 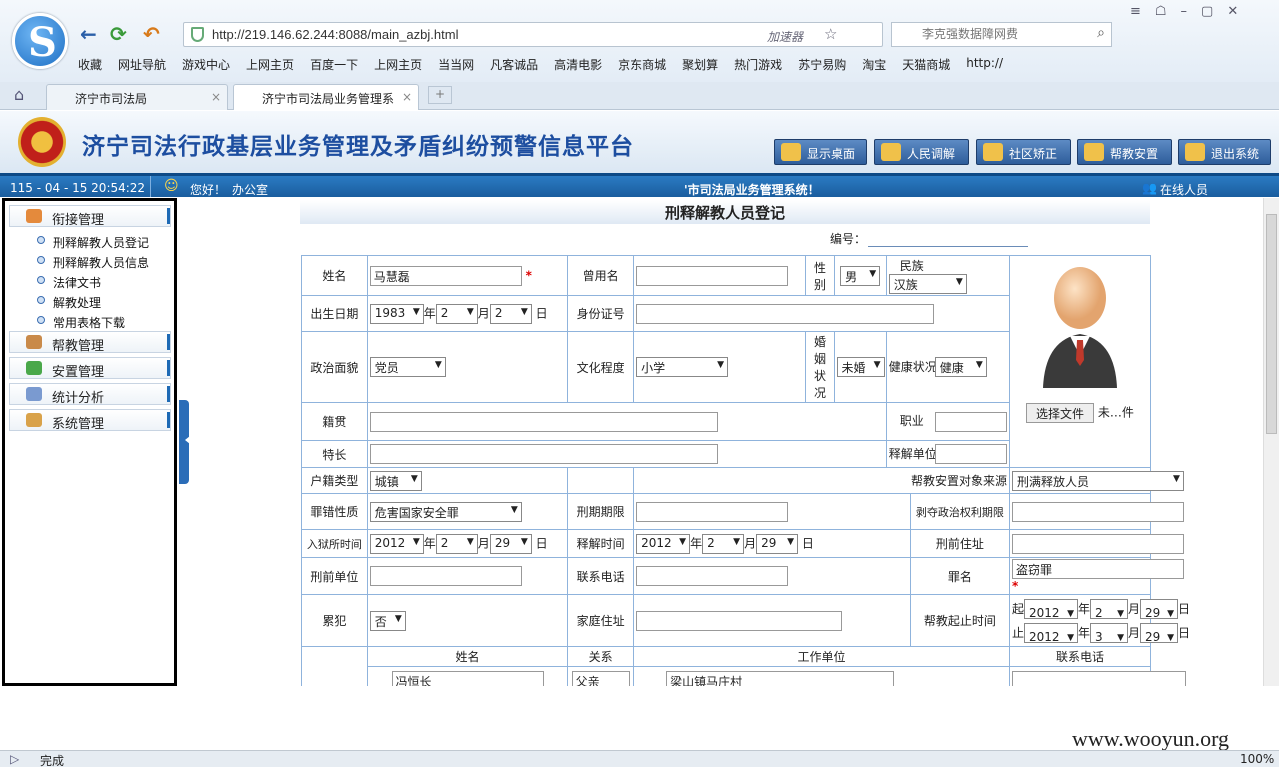 What do you see at coordinates (960, 367) in the screenshot?
I see `health-select: 健康` at bounding box center [960, 367].